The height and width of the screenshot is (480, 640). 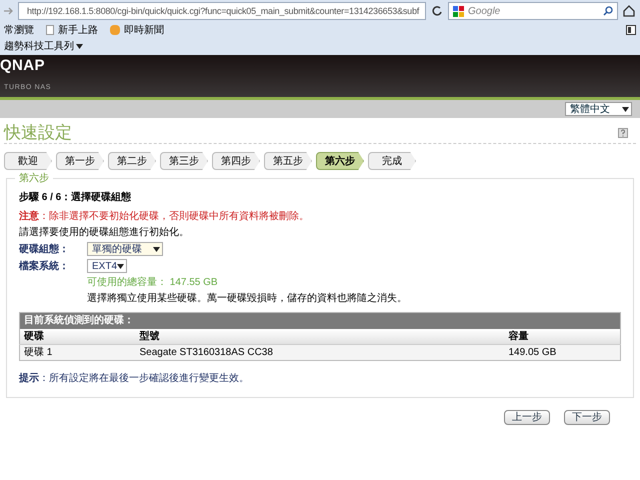 I want to click on table-cell: 硬碟 1, so click(x=78, y=352).